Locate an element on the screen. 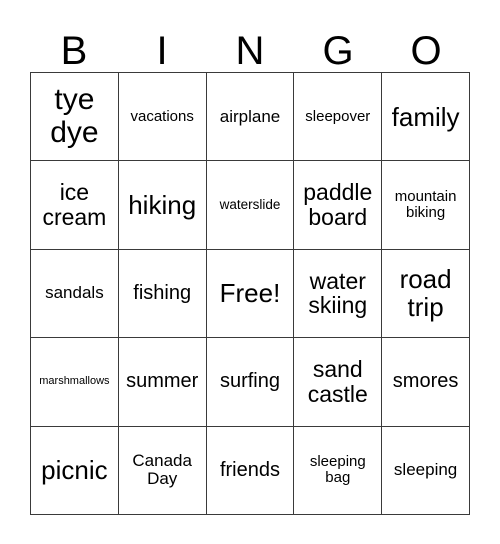  bingo-cell-label: hiking is located at coordinates (162, 205).